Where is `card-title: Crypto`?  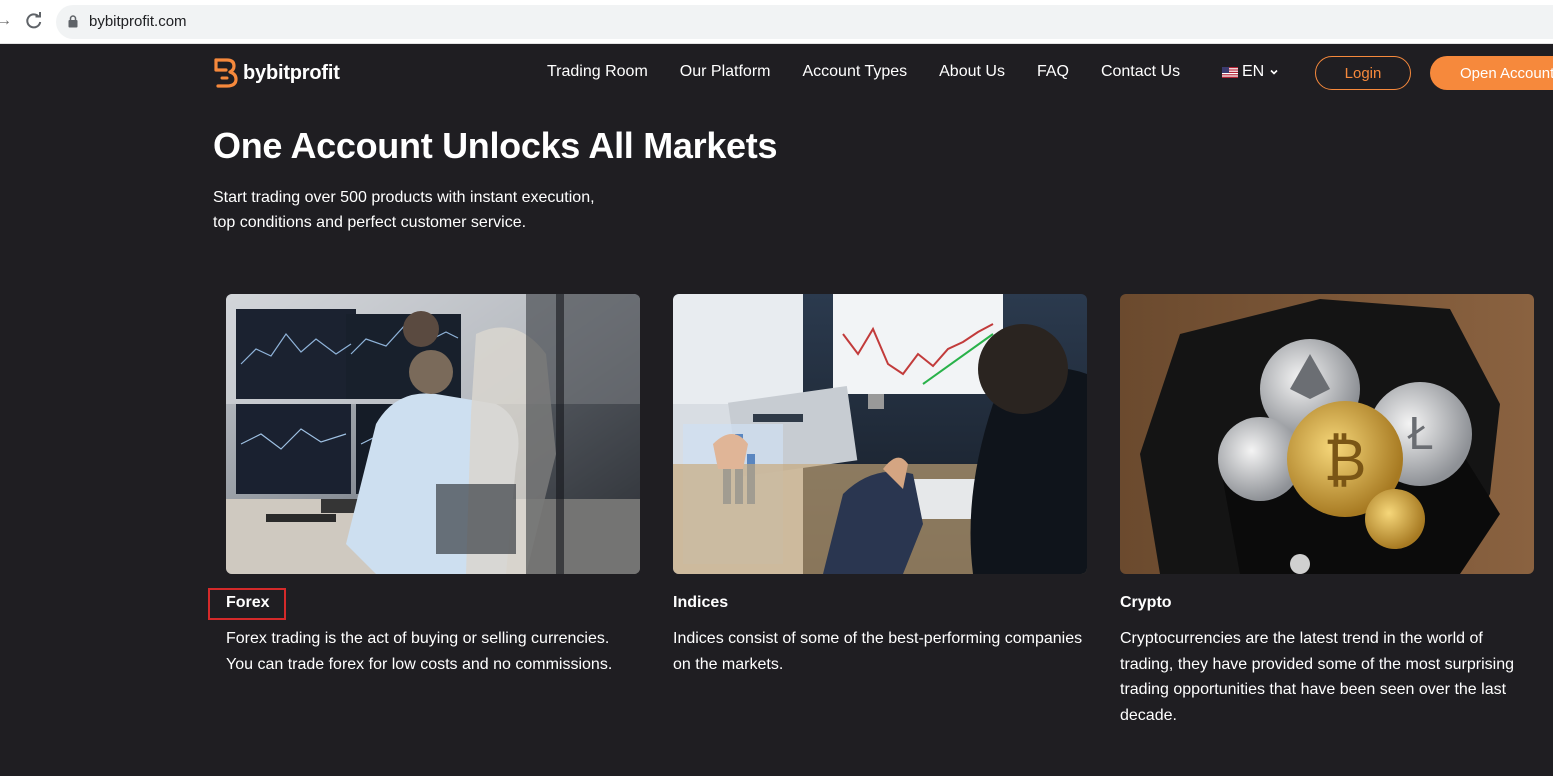
card-title: Crypto is located at coordinates (1146, 602).